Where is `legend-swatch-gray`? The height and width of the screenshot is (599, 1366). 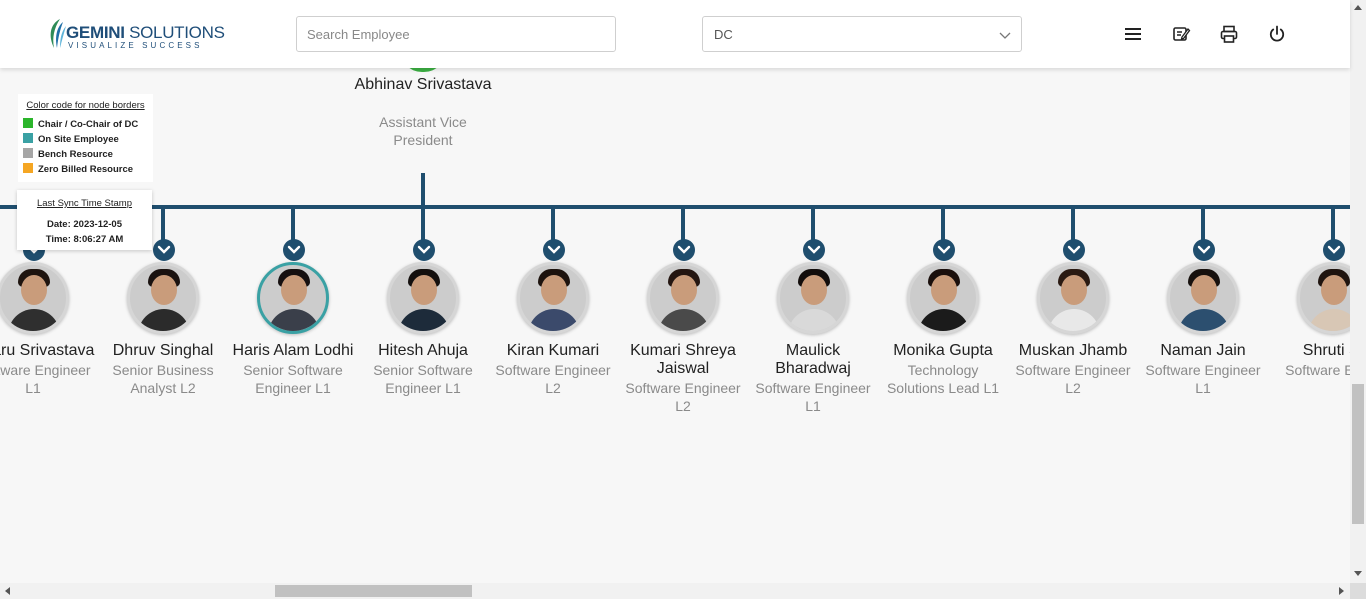 legend-swatch-gray is located at coordinates (28, 152).